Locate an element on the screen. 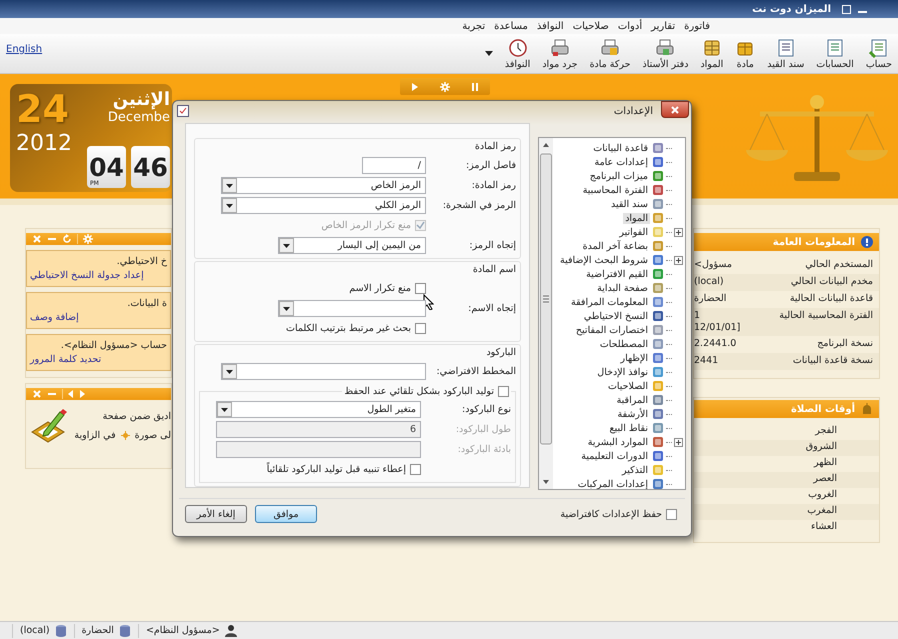 The width and height of the screenshot is (898, 639). combo-box: متغير الطول is located at coordinates (318, 409).